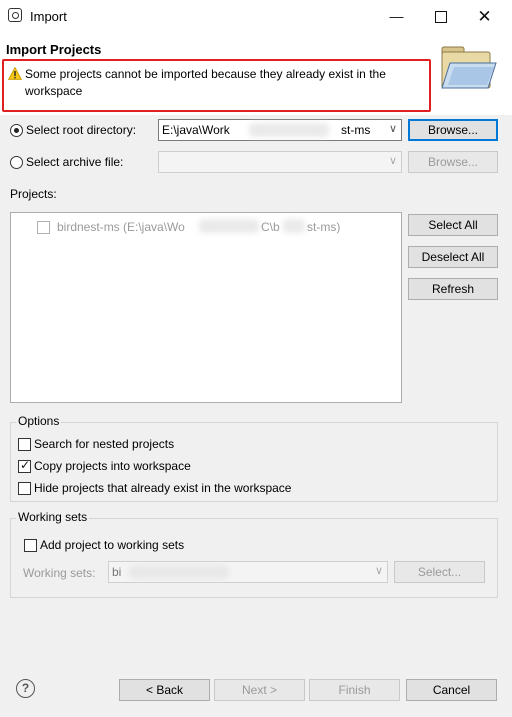 The height and width of the screenshot is (717, 512). I want to click on search-nested-label: Search for nested projects, so click(104, 444).